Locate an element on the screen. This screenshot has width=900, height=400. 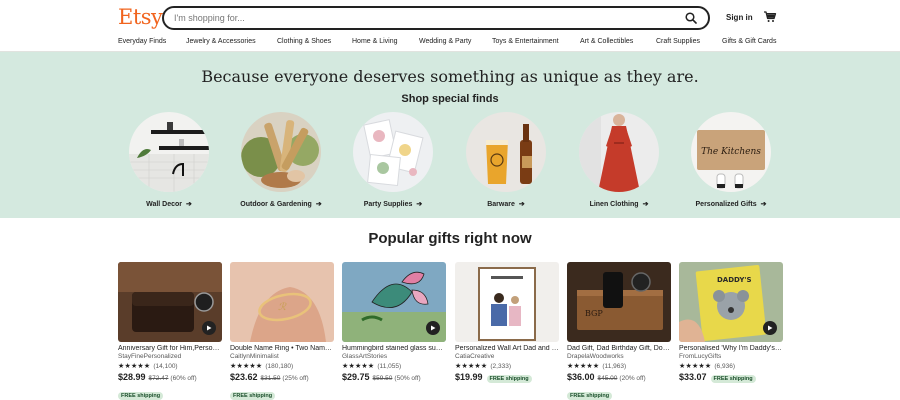
sale-price: $29.75 is located at coordinates (356, 377).